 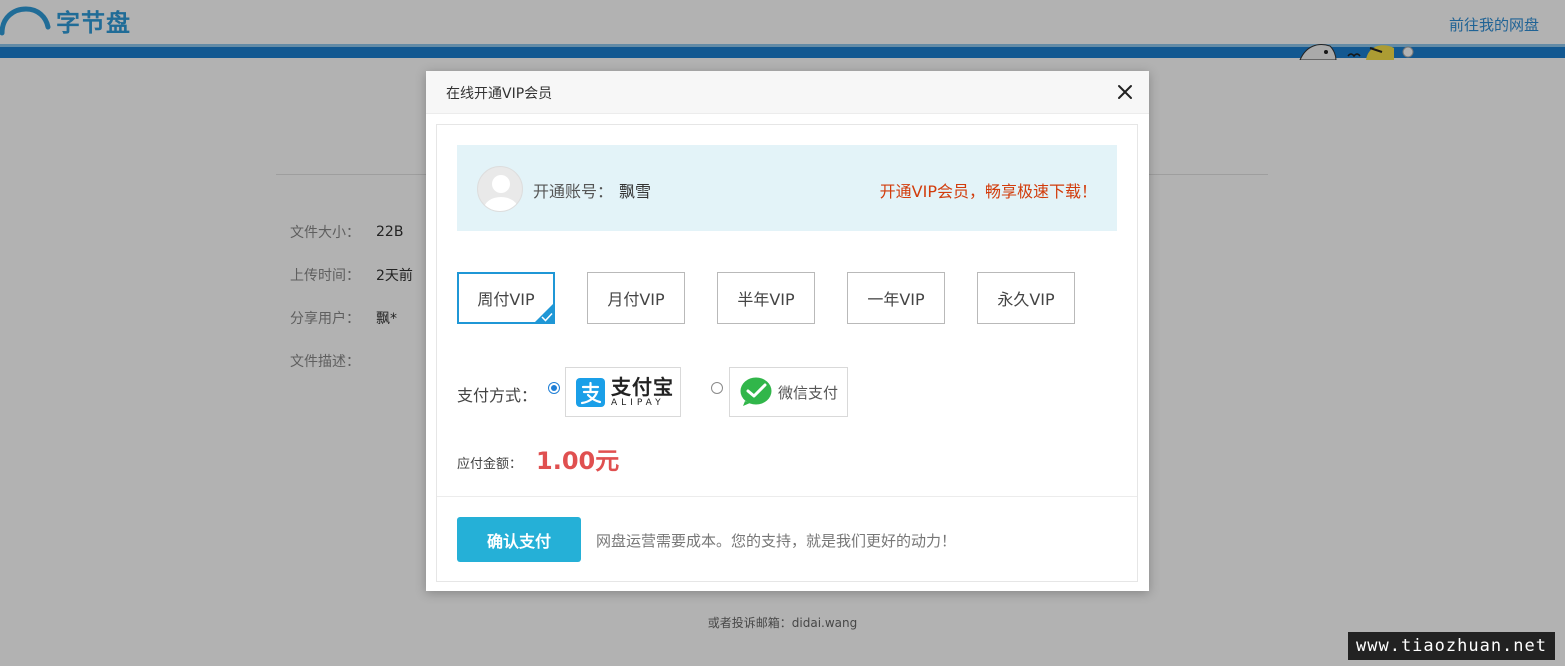 I want to click on plan-label: 周付VIP, so click(x=506, y=299).